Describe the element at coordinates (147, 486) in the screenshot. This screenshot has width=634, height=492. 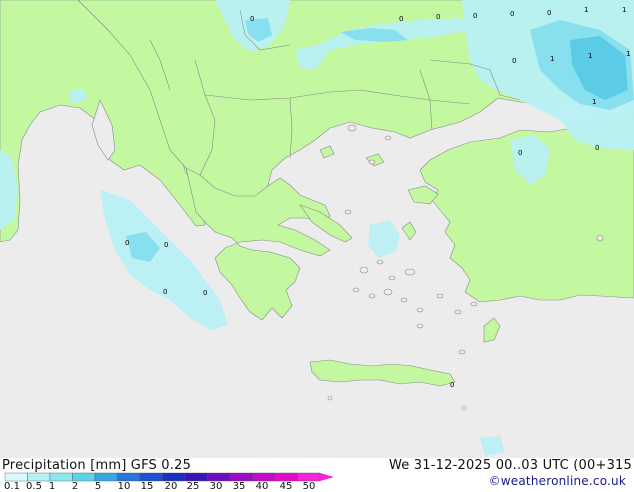
I see `legend-label: 15` at that location.